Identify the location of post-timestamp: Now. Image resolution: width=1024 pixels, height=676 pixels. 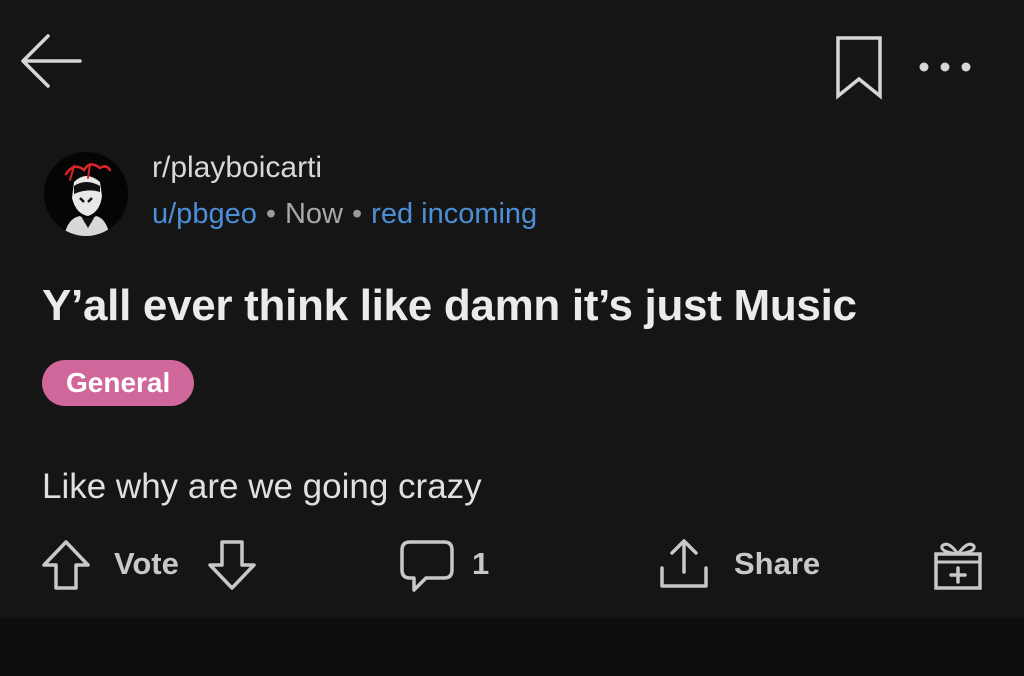
(313, 214).